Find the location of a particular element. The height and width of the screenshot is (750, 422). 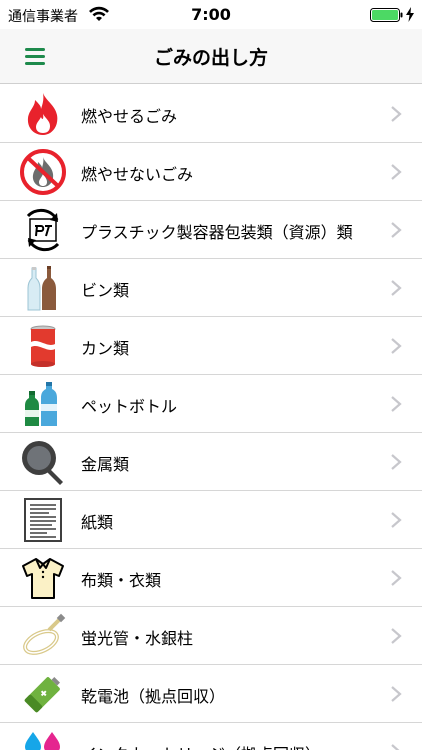

battery-status-icon is located at coordinates (386, 15).